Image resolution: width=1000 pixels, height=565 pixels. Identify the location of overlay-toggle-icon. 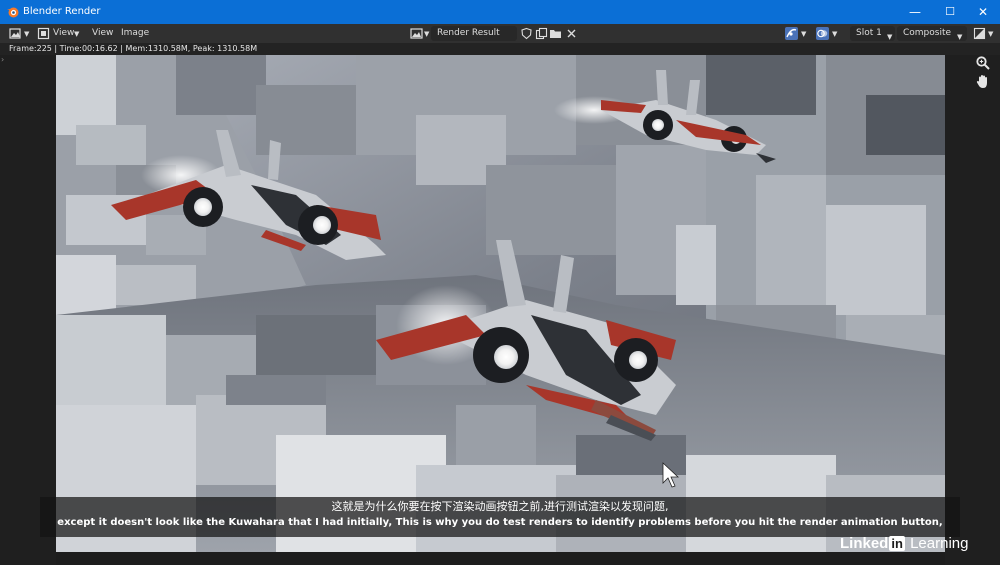
(822, 33).